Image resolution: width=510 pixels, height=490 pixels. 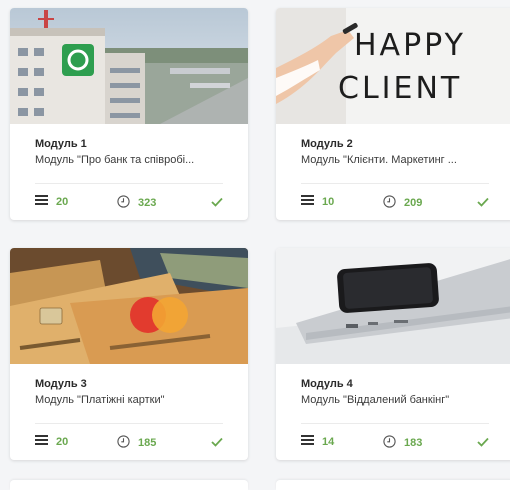 I want to click on lessons-value: 14, so click(x=328, y=441).